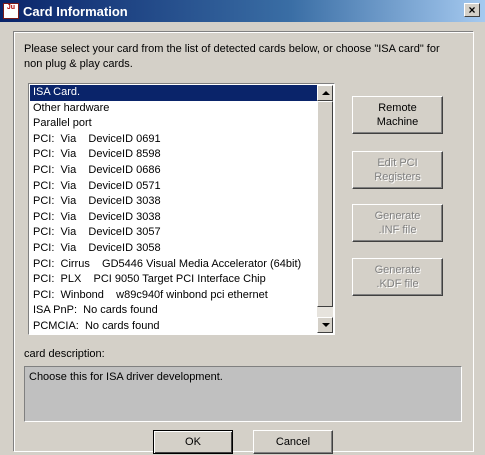 This screenshot has height=455, width=485. What do you see at coordinates (193, 442) in the screenshot?
I see `ok-button: OK` at bounding box center [193, 442].